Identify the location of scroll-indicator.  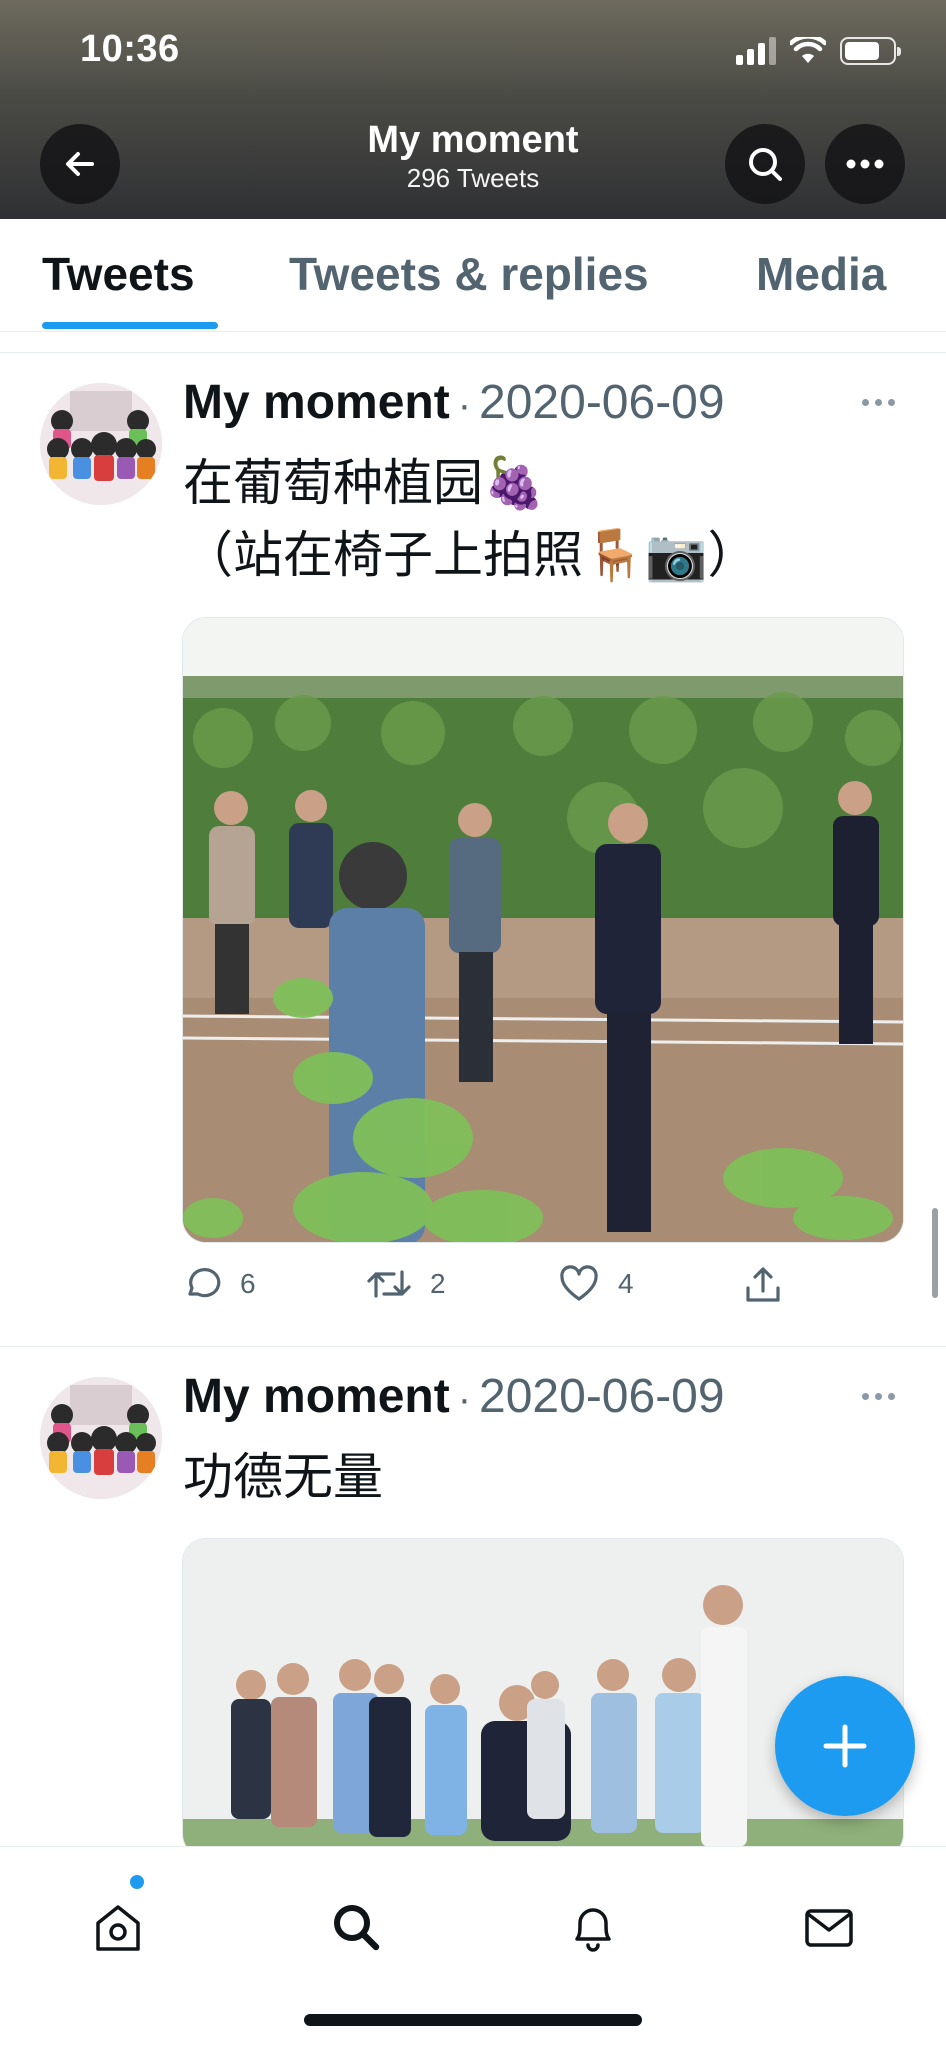
(935, 1253).